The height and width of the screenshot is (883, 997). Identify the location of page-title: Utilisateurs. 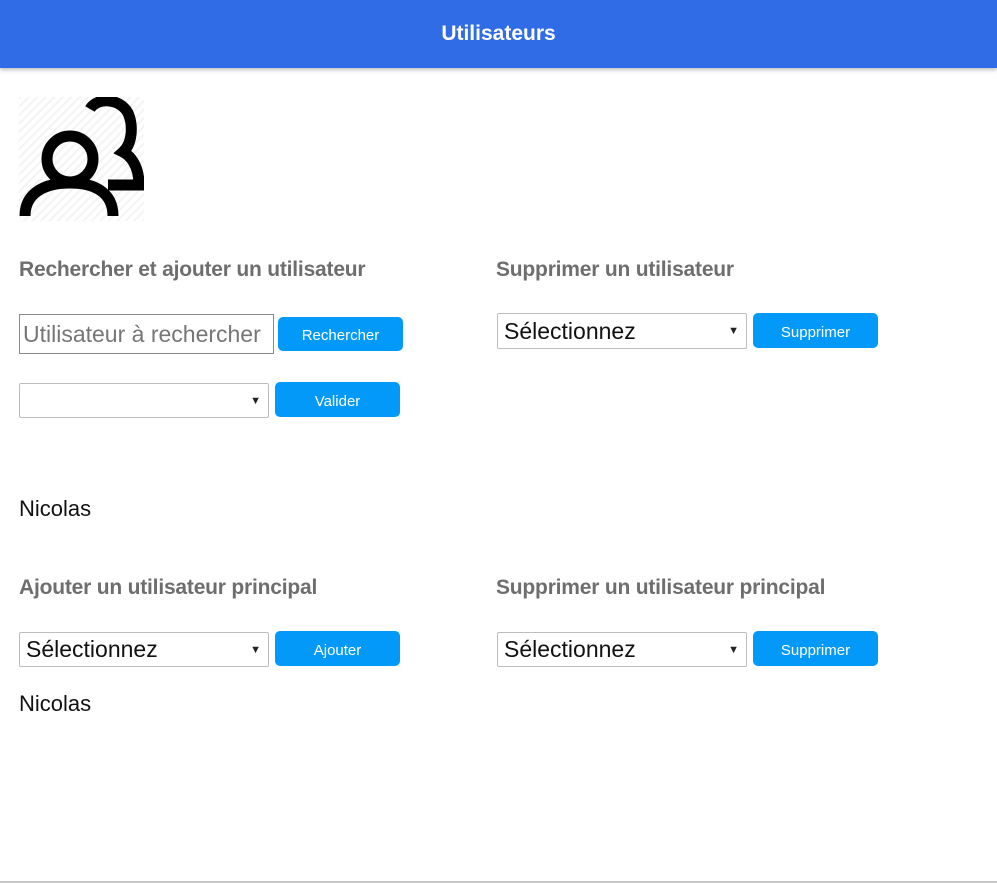
(498, 33).